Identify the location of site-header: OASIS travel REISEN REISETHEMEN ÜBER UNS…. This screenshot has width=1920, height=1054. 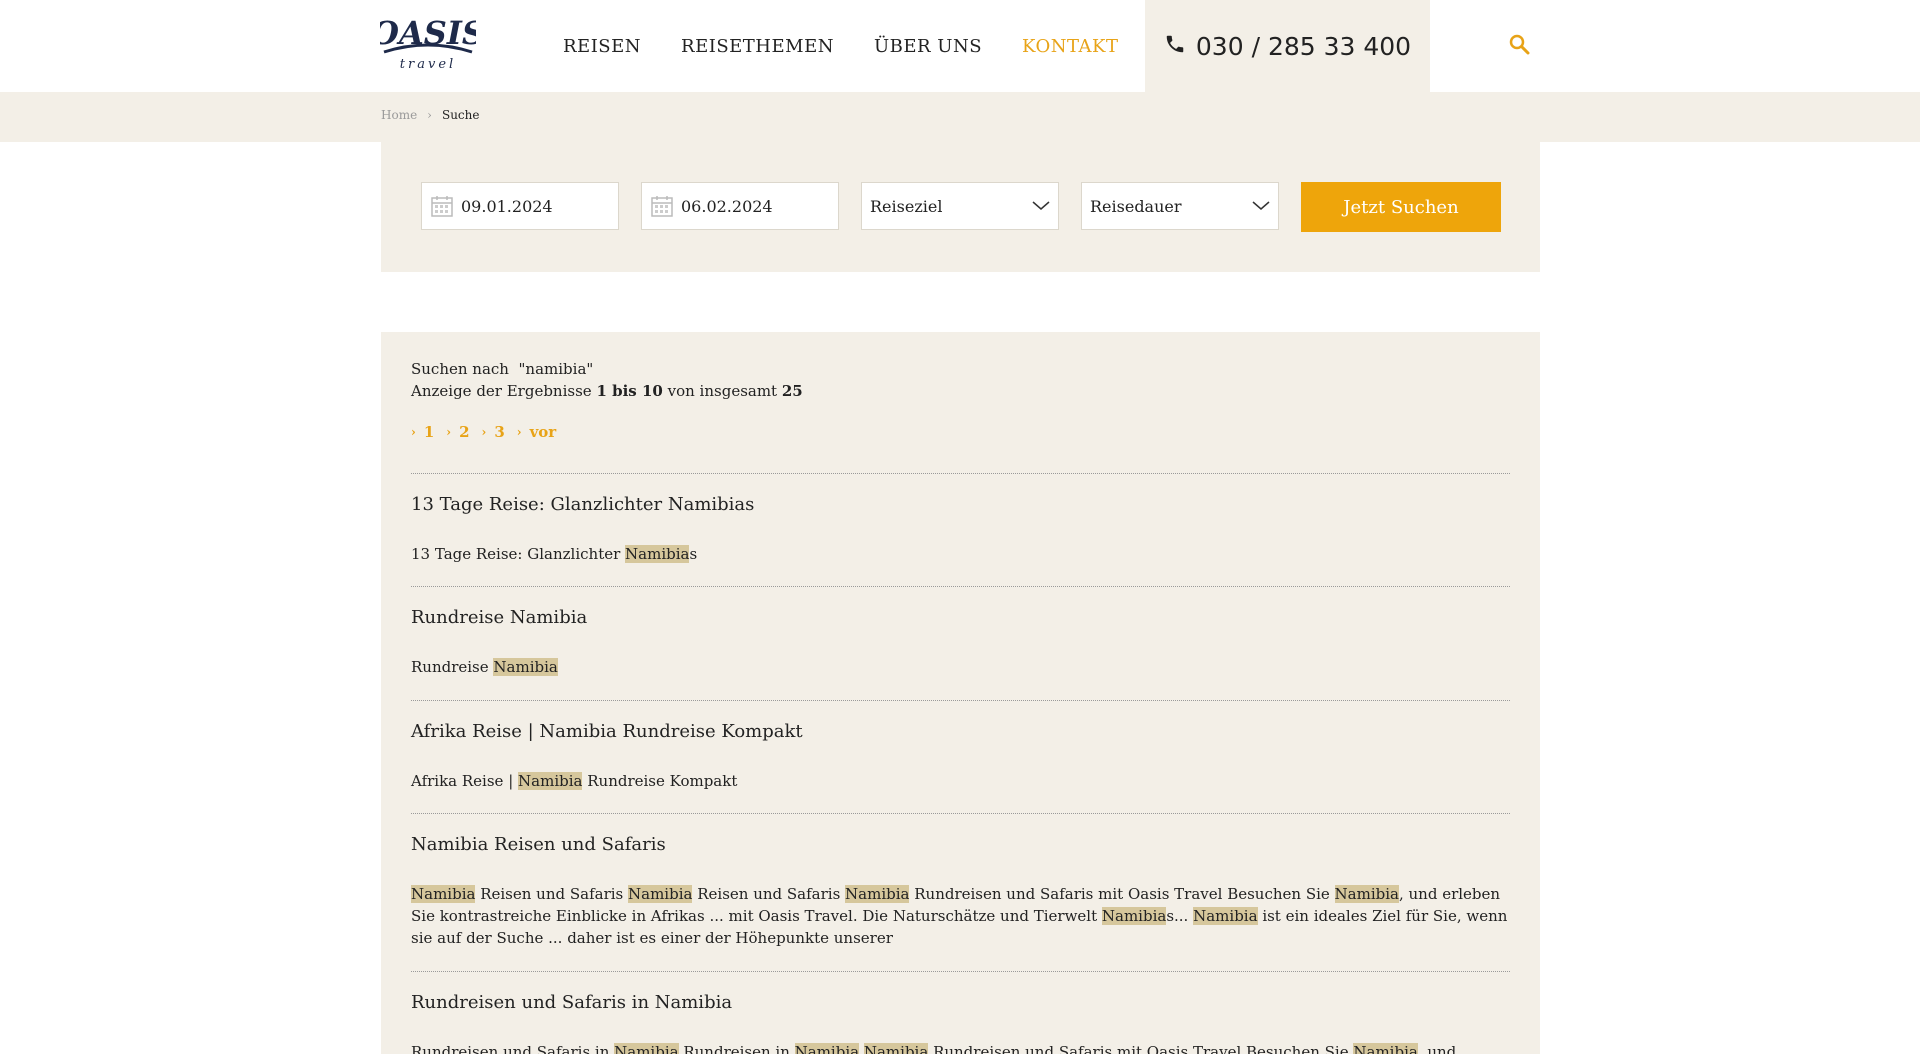
(960, 46).